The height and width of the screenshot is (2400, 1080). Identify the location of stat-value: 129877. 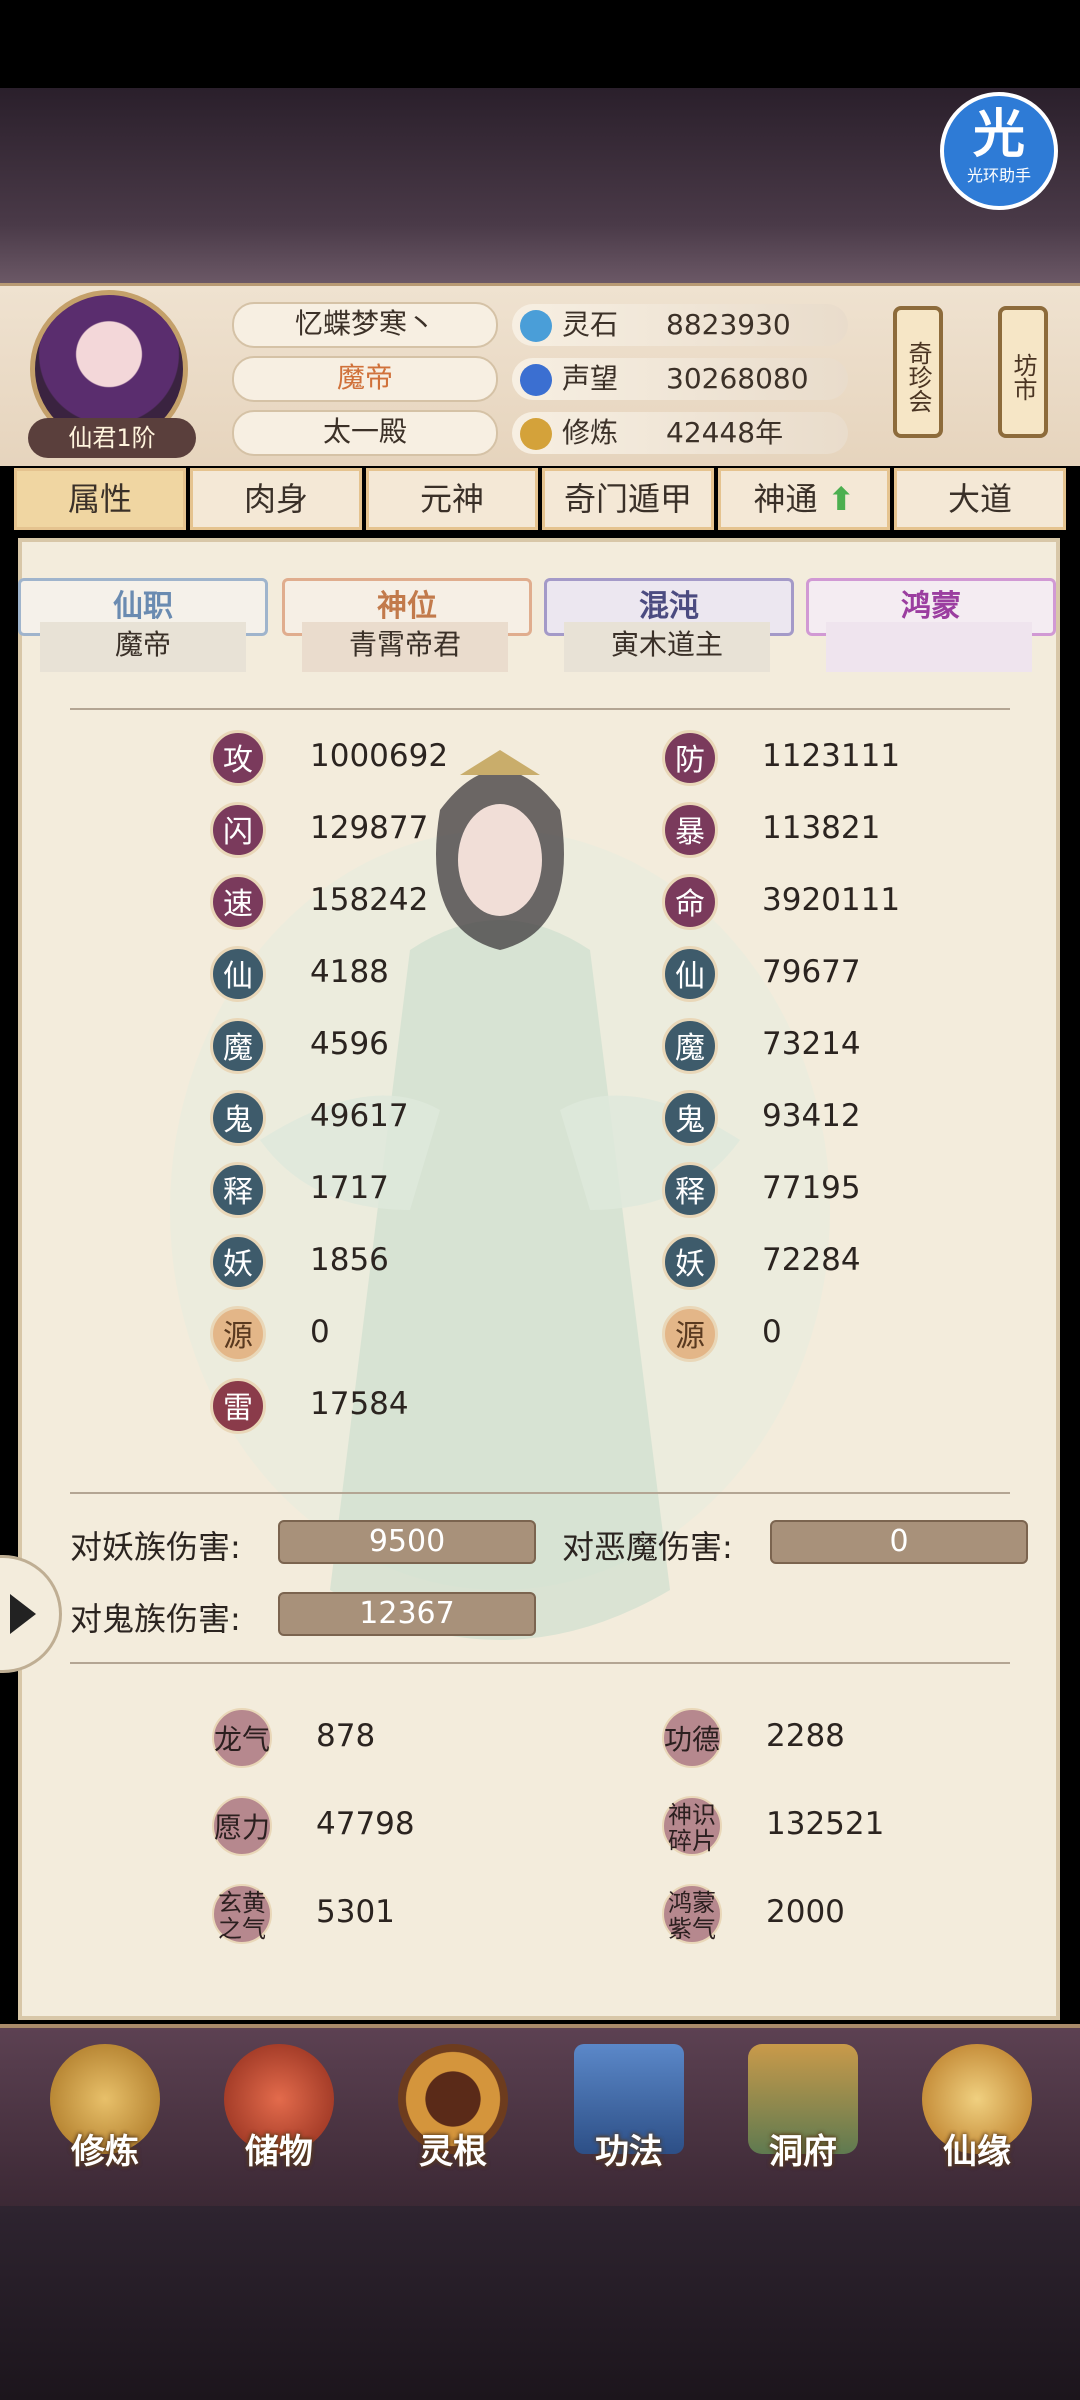
(369, 828).